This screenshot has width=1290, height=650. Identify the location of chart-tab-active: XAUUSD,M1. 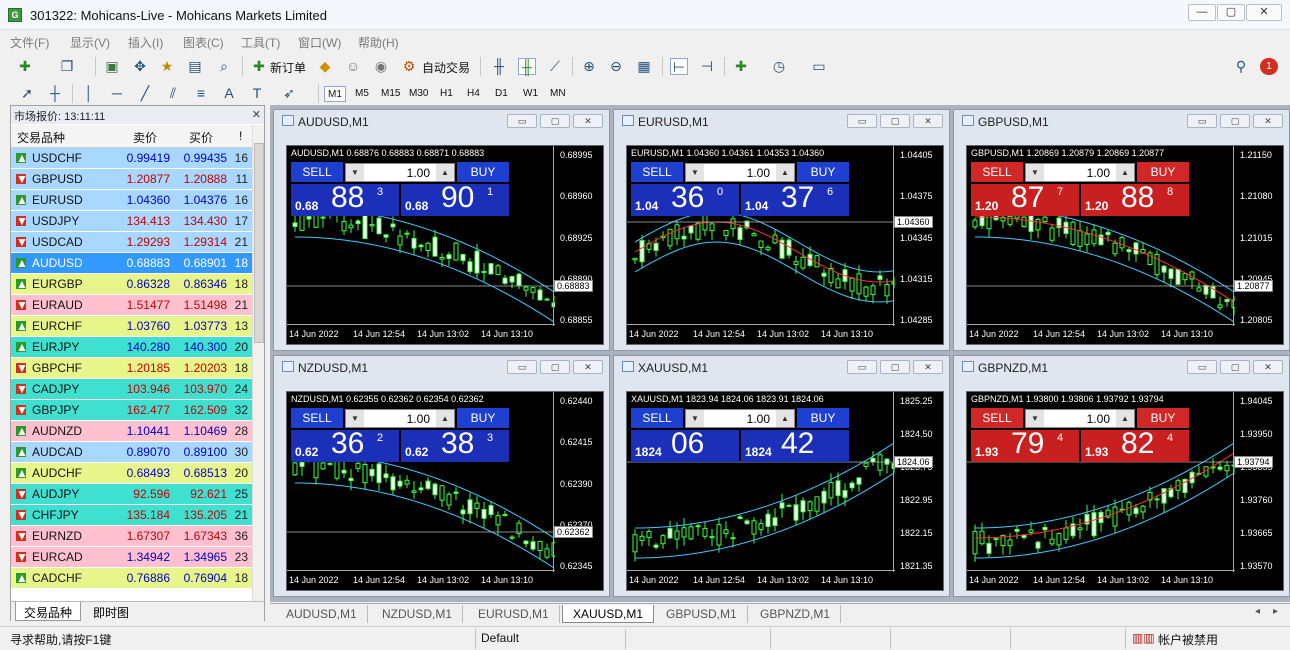
(608, 614).